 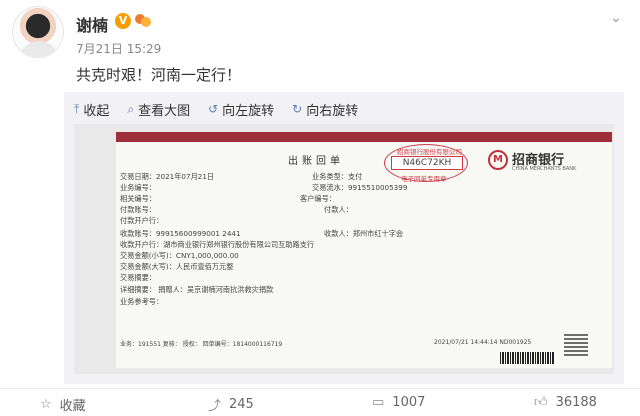 I want to click on rotate-left-button: ↺ 向左旋转, so click(x=241, y=109).